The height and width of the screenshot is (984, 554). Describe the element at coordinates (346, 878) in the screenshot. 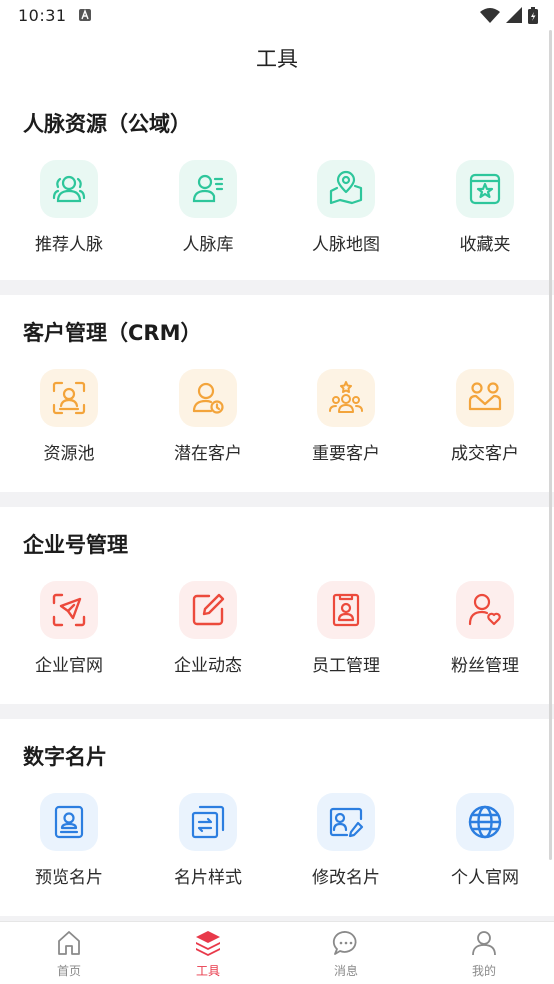

I see `tool-label: 修改名片` at that location.